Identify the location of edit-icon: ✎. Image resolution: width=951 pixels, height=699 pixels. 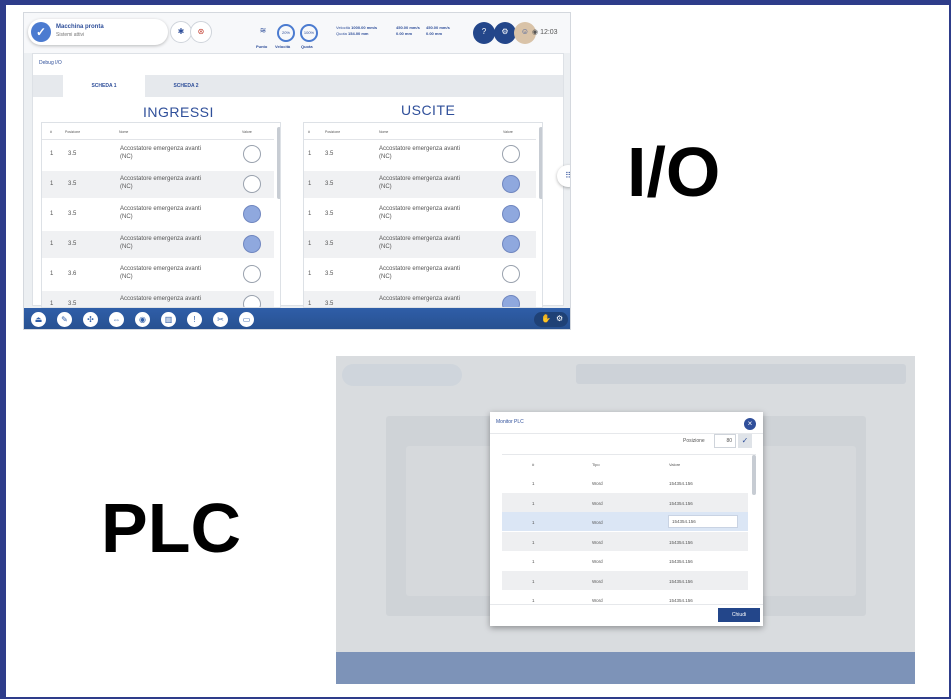
(64, 319).